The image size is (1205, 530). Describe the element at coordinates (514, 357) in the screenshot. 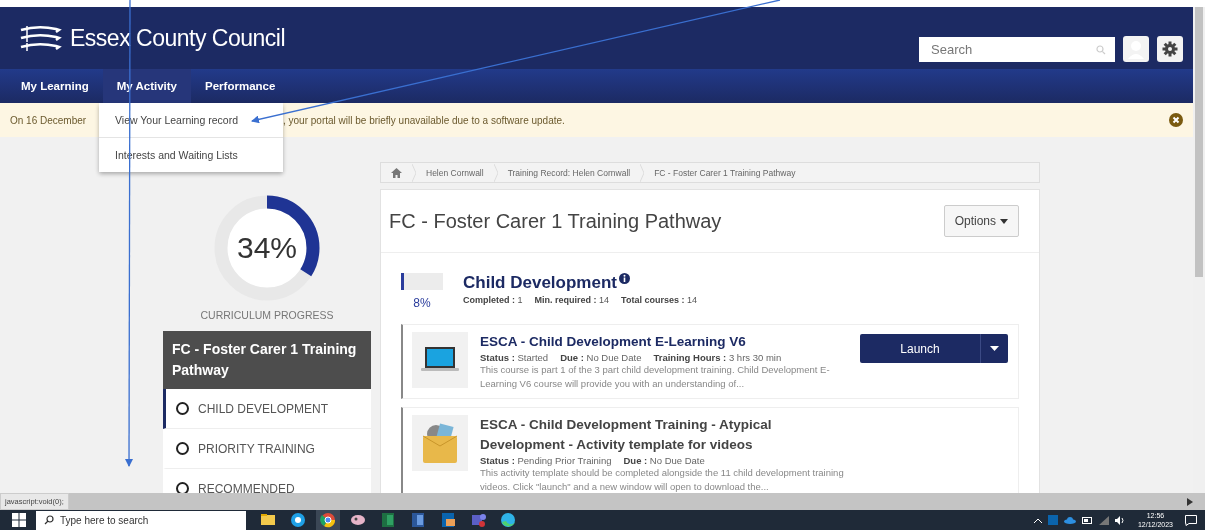

I see `course-field: Status : Started` at that location.